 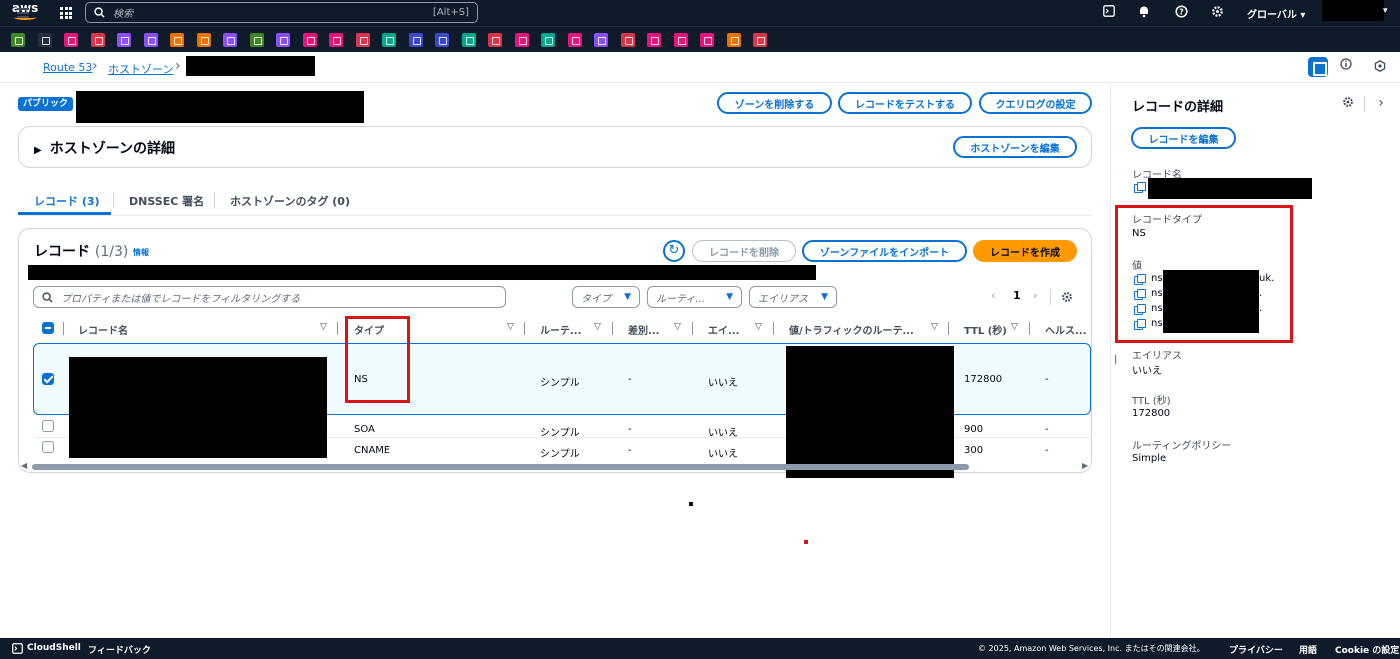 What do you see at coordinates (1017, 295) in the screenshot?
I see `current-page: 1` at bounding box center [1017, 295].